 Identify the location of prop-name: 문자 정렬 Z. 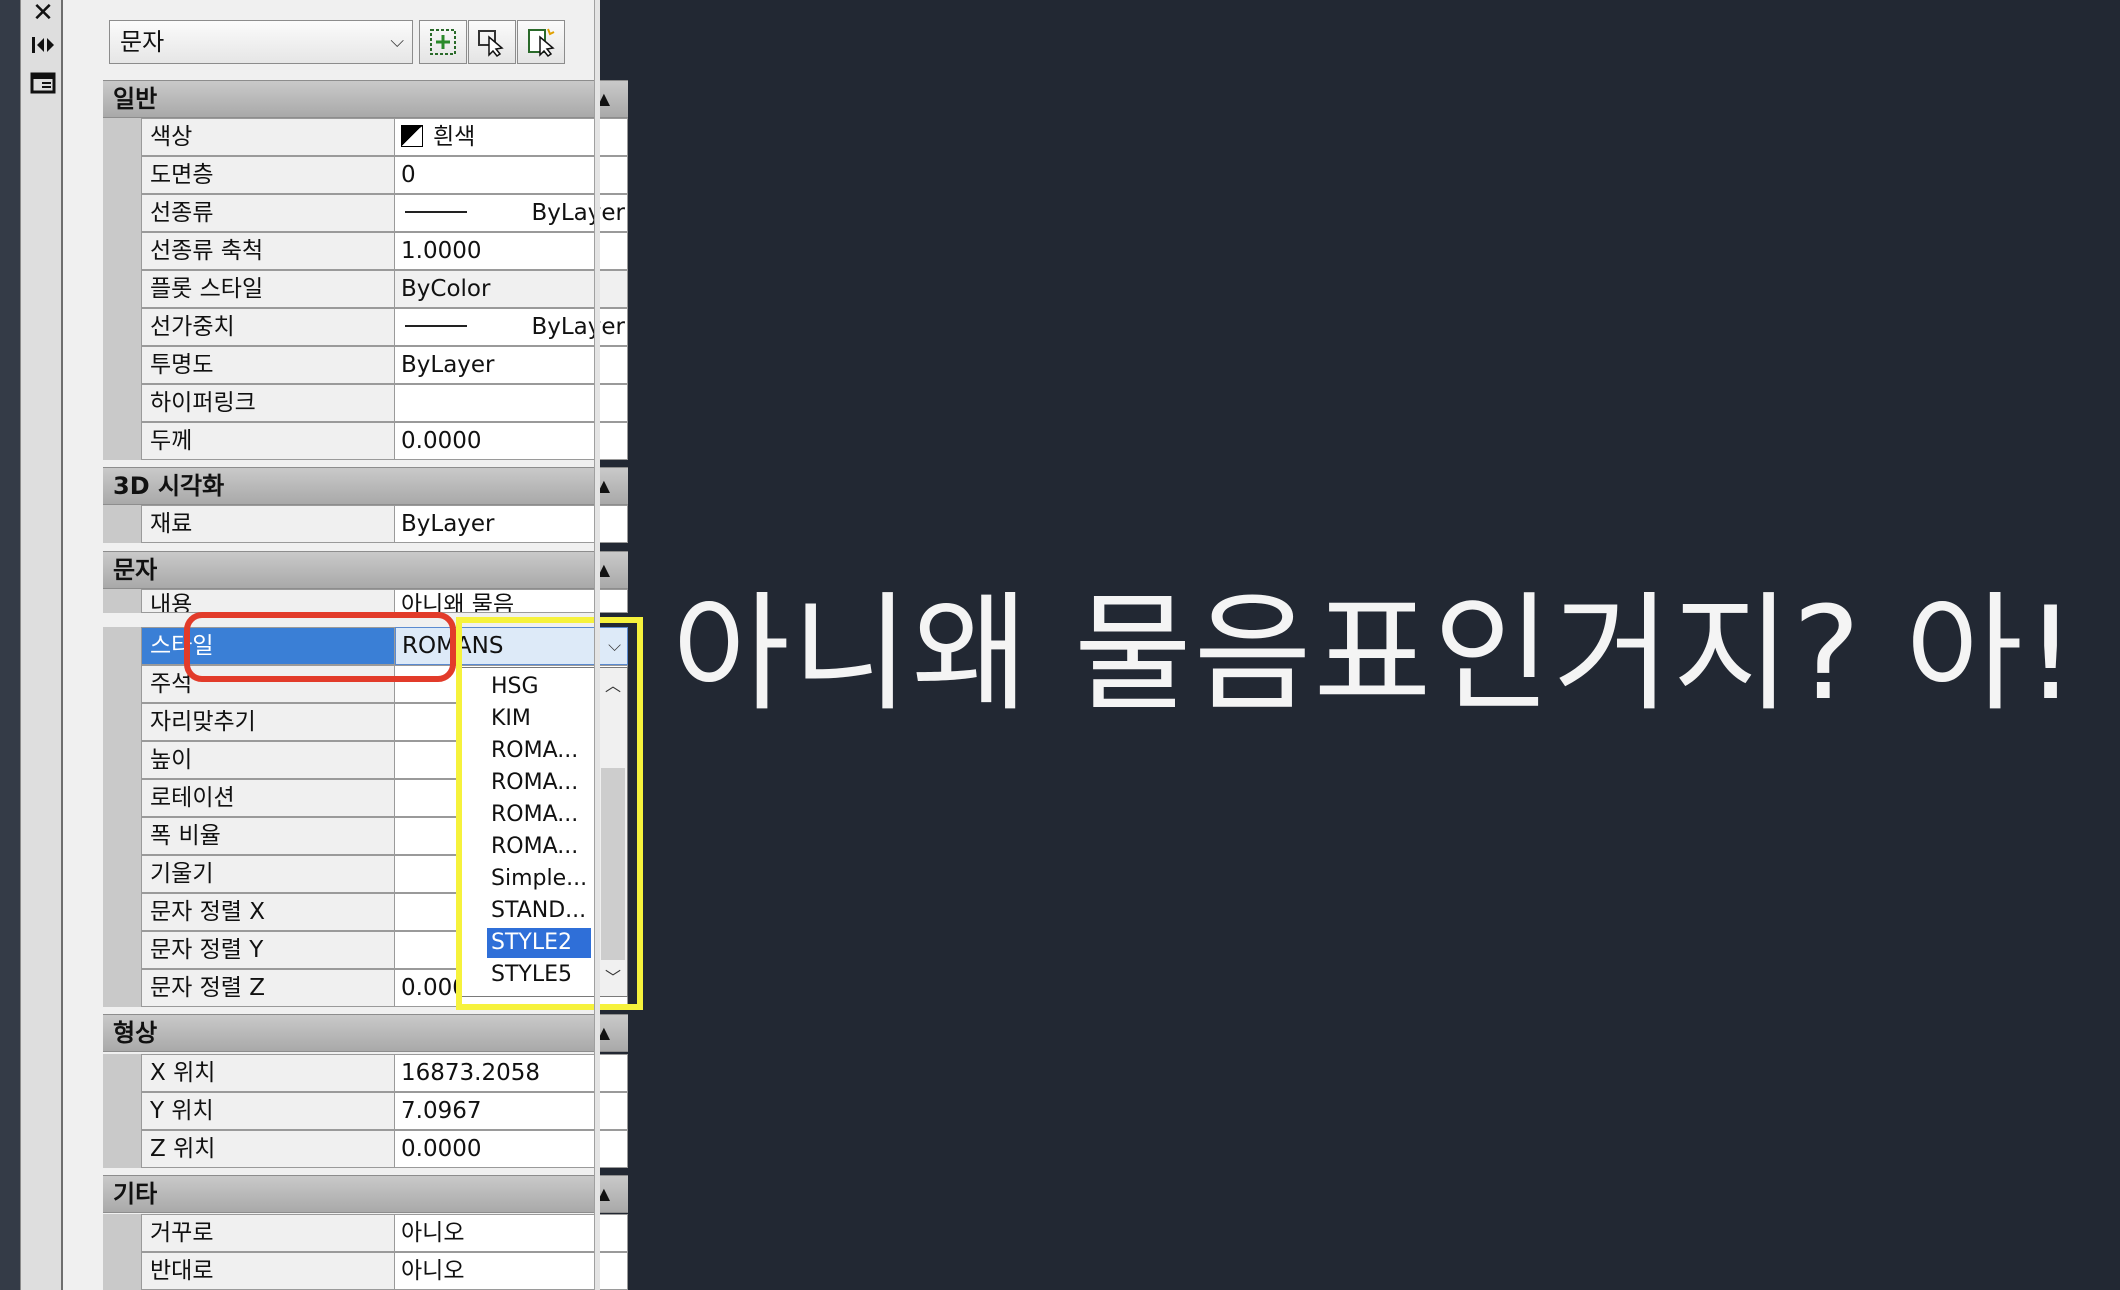
(268, 988).